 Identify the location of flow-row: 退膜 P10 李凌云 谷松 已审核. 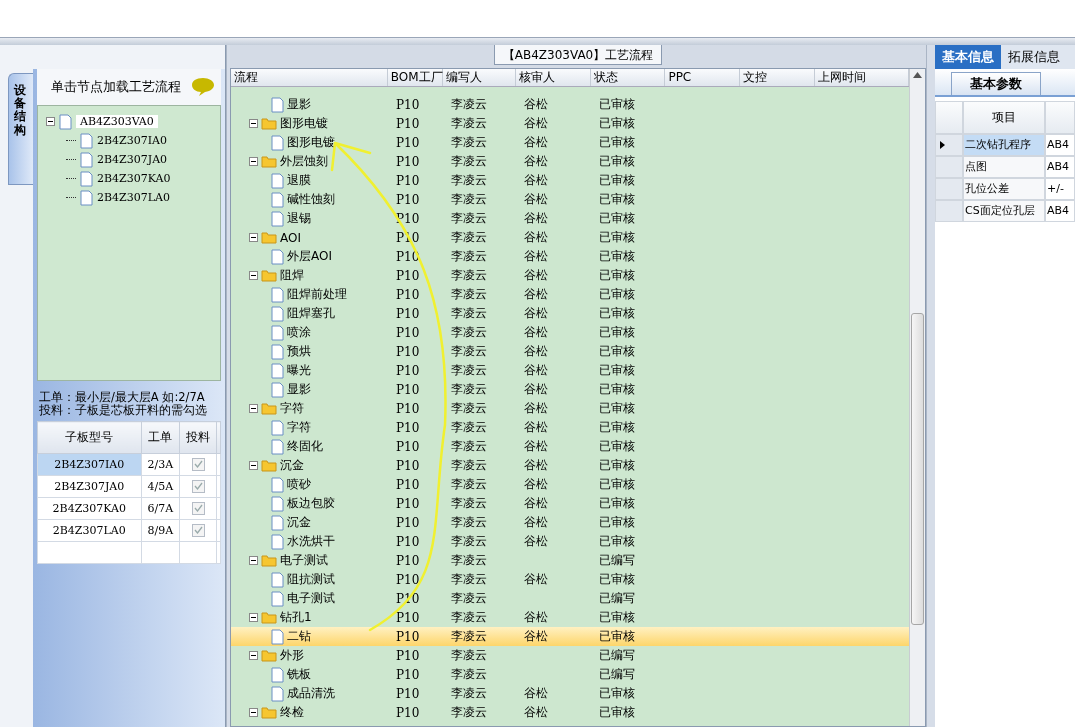
(570, 180).